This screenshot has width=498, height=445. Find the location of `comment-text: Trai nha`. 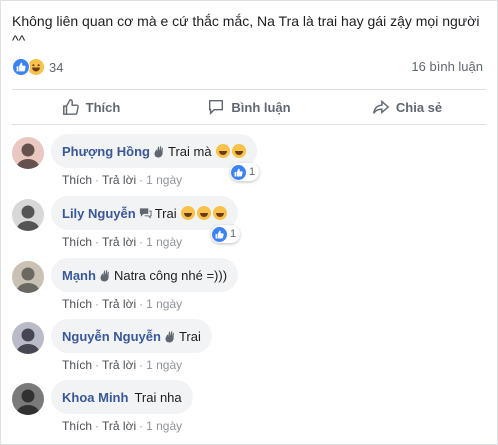

comment-text: Trai nha is located at coordinates (158, 397).